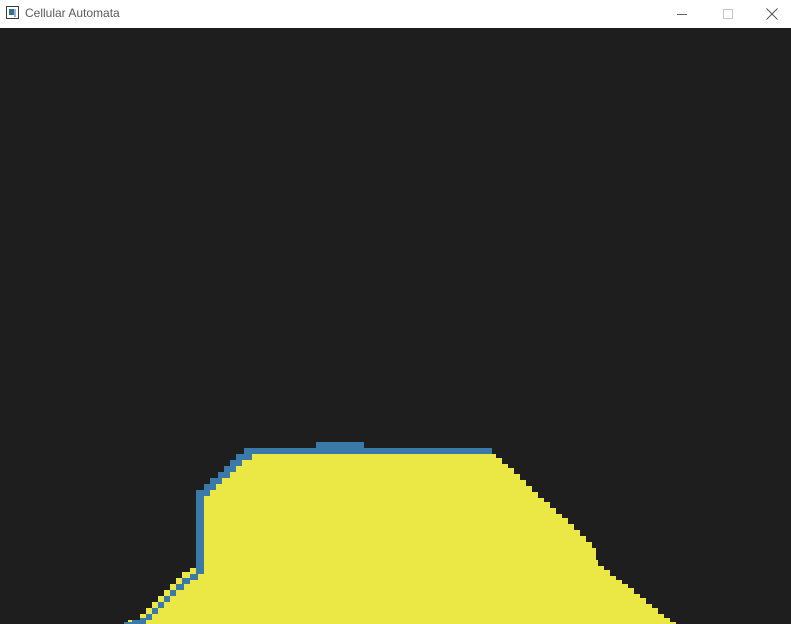  I want to click on window-title: Cellular Automata, so click(72, 13).